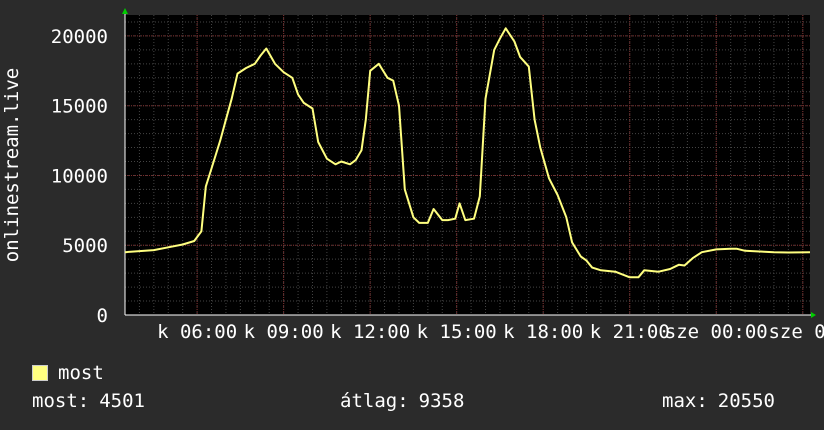 This screenshot has width=824, height=430. I want to click on legend-label-most: most, so click(81, 373).